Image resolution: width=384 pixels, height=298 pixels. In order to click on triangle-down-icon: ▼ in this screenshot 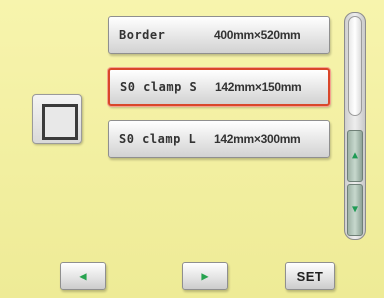, I will do `click(355, 209)`.